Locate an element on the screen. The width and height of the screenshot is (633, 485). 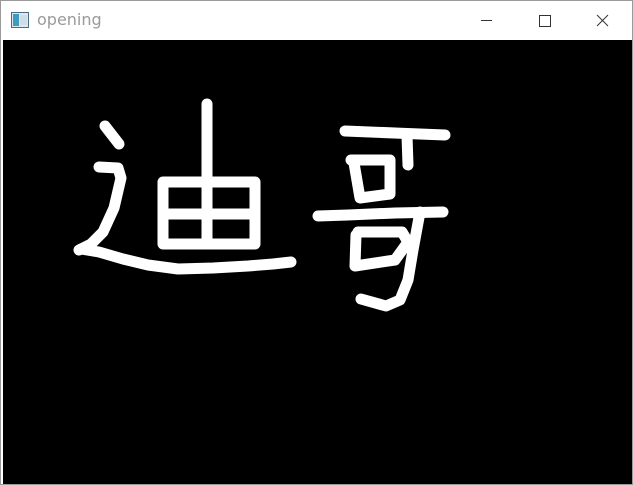
maximize-button is located at coordinates (544, 20).